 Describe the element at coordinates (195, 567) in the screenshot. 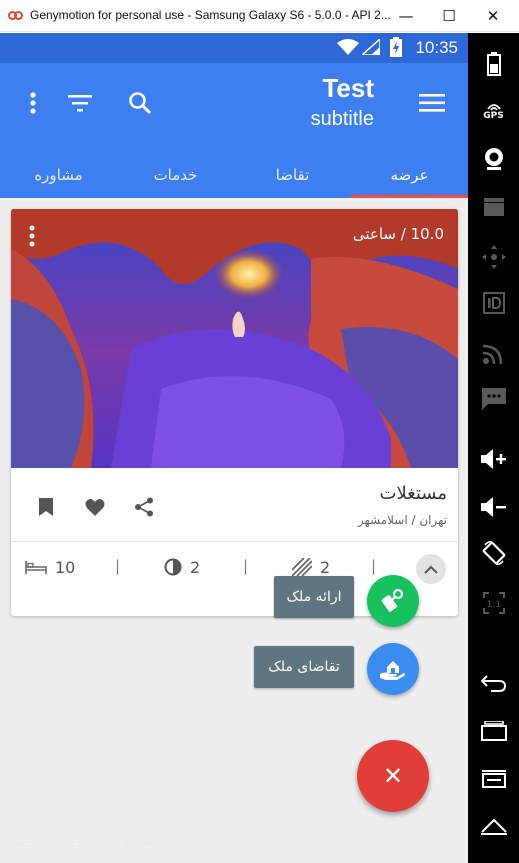

I see `floor-value: 2` at that location.